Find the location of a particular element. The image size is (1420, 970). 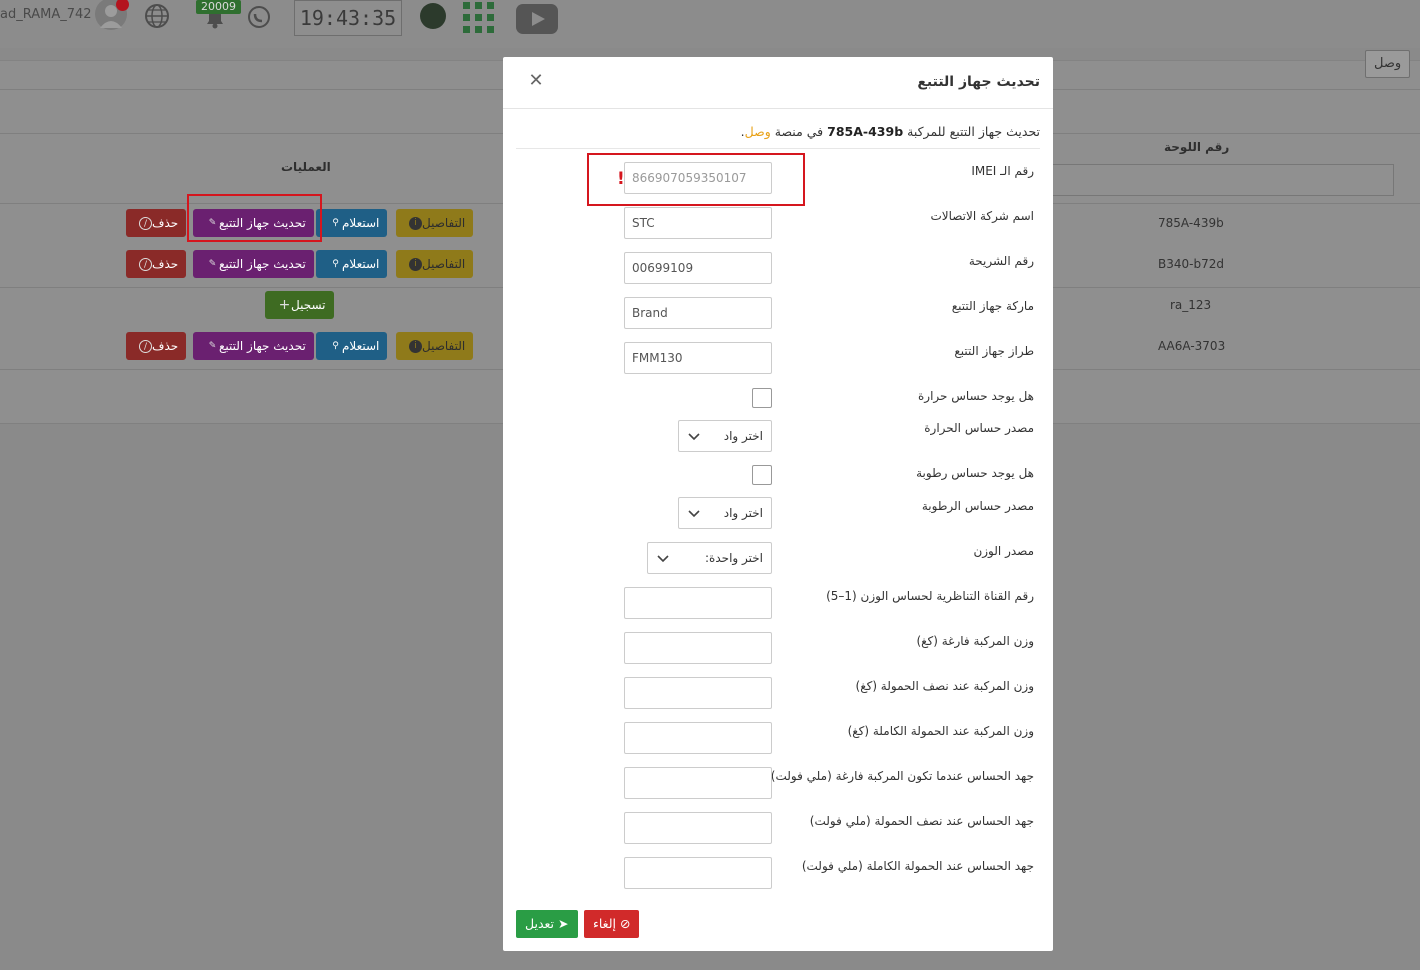

plate-cell: AA6A-3703 is located at coordinates (1192, 346).